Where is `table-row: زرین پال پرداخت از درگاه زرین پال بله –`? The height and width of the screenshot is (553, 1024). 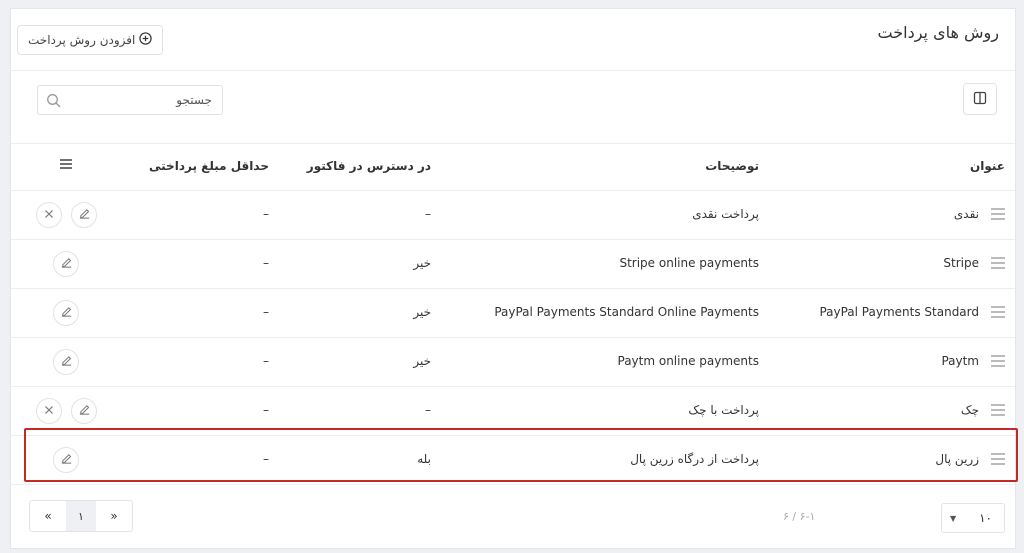
table-row: زرین پال پرداخت از درگاه زرین پال بله – is located at coordinates (513, 460).